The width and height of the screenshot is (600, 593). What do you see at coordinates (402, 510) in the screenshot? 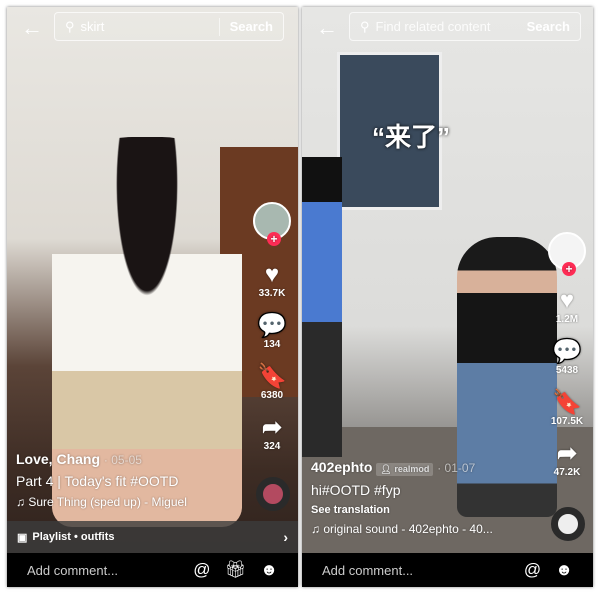
I see `see-translation-link: See translation` at bounding box center [402, 510].